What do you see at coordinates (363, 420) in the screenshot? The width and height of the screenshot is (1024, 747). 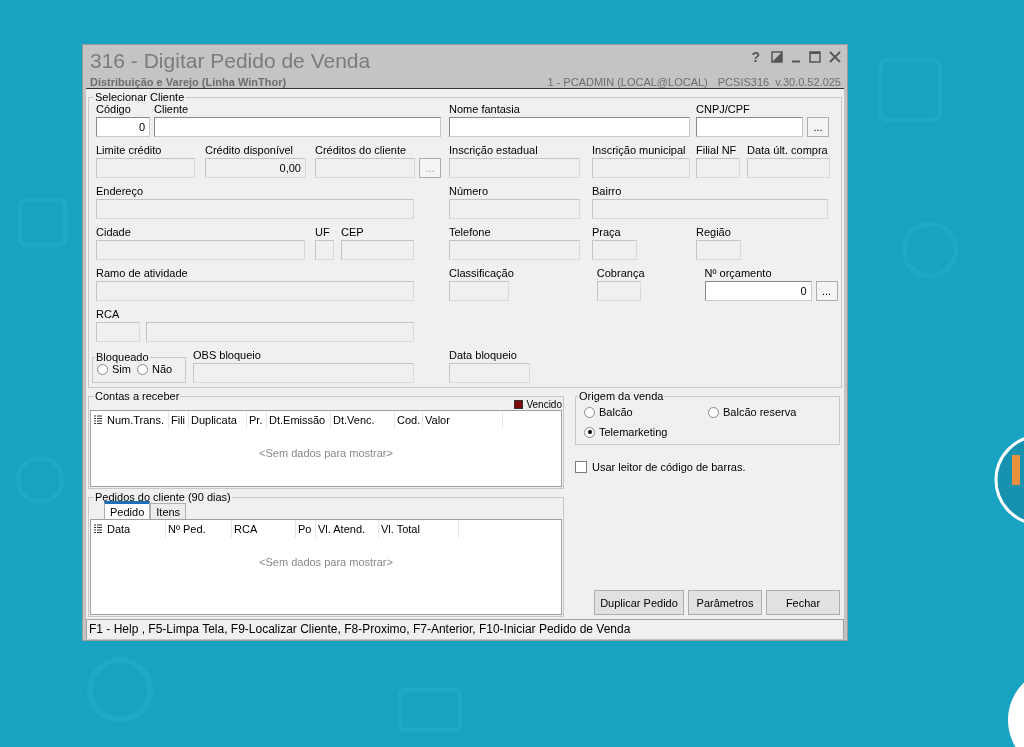 I see `column-header: Dt.Venc.` at bounding box center [363, 420].